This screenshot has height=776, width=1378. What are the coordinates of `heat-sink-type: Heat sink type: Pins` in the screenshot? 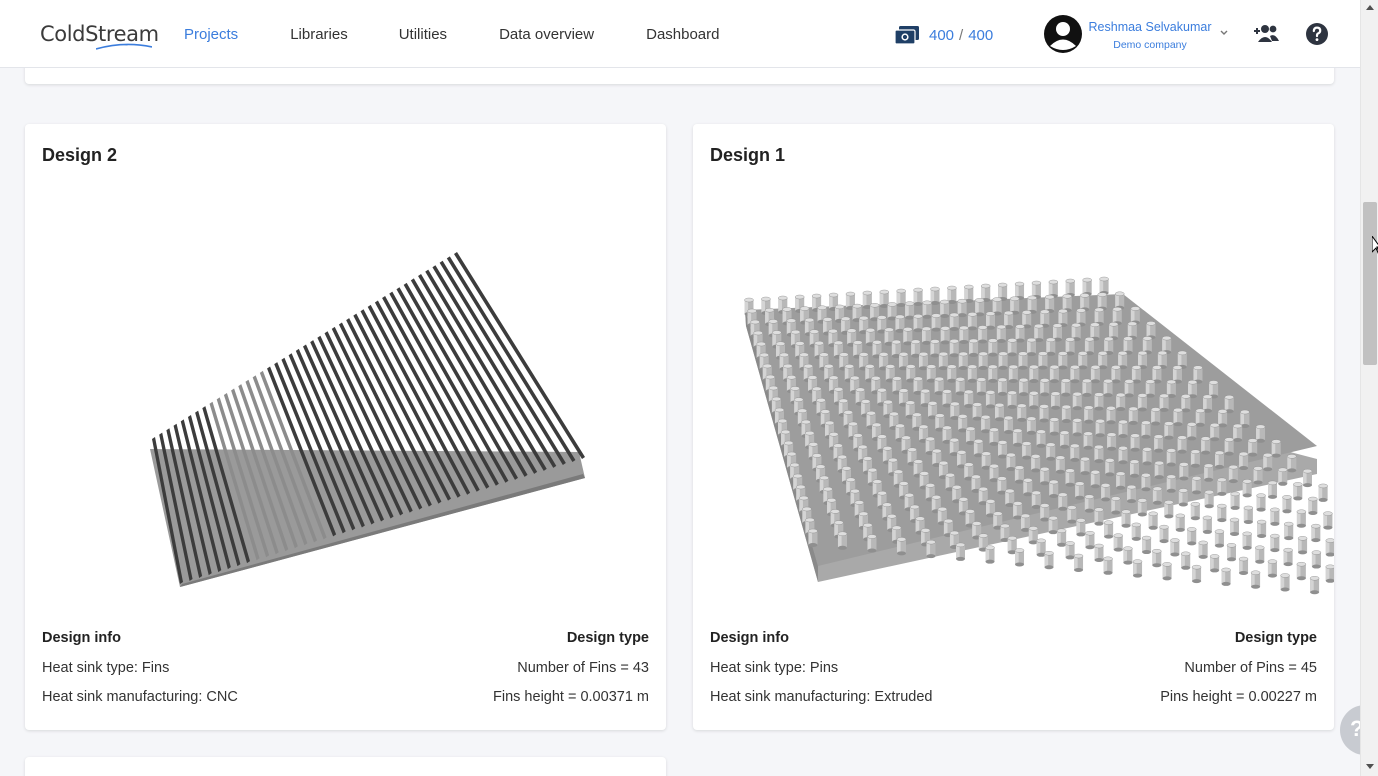 It's located at (774, 668).